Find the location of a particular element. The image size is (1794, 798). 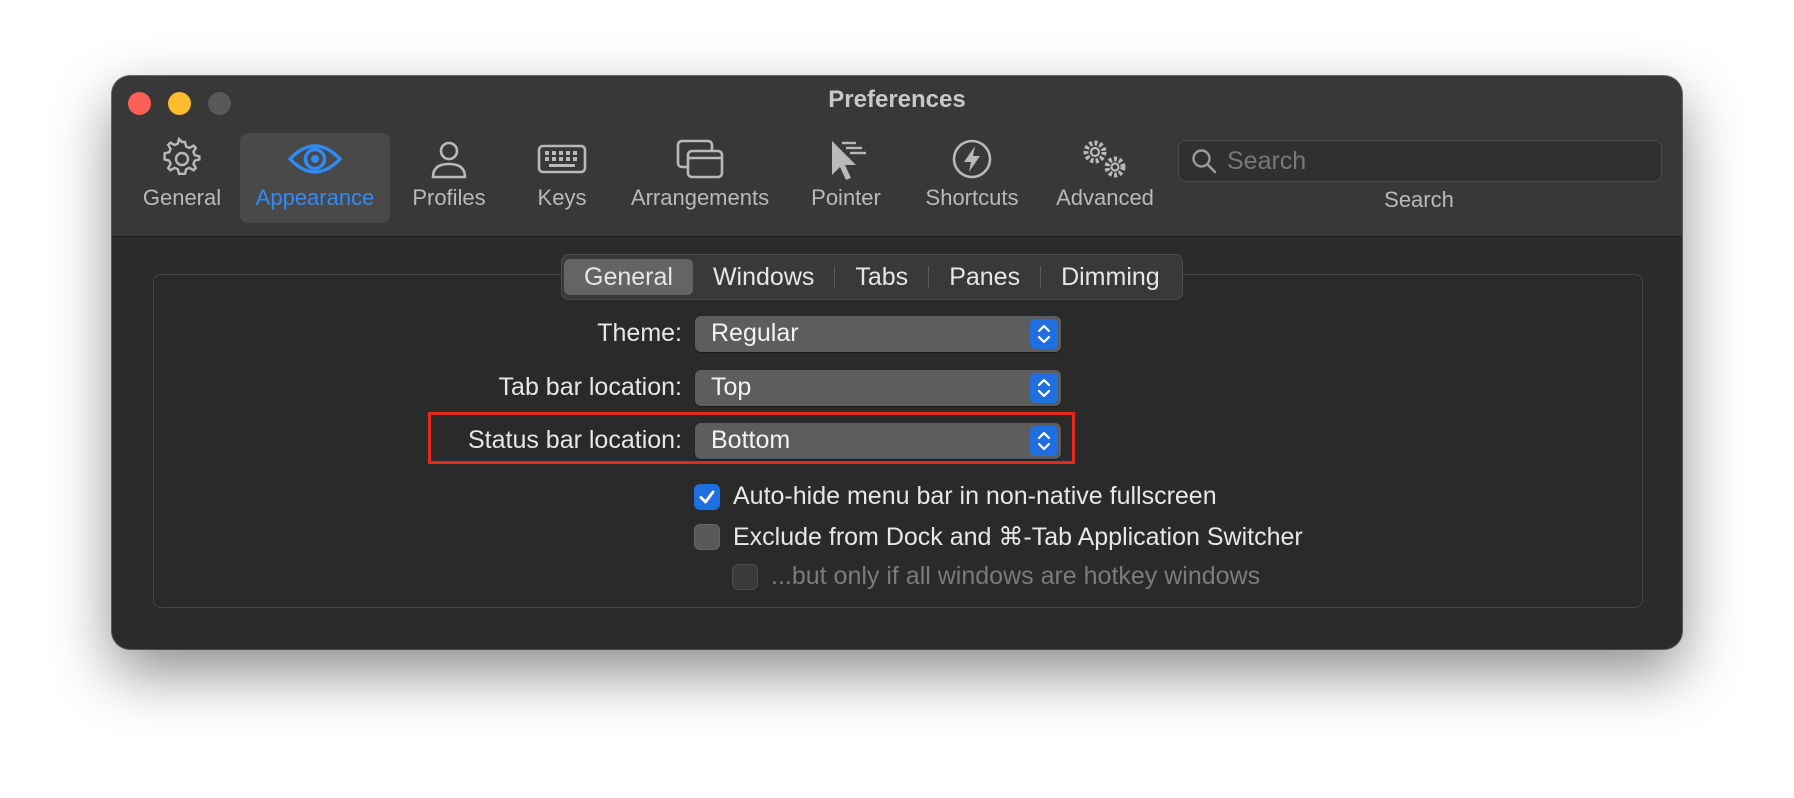

theme-value: Regular is located at coordinates (755, 333).